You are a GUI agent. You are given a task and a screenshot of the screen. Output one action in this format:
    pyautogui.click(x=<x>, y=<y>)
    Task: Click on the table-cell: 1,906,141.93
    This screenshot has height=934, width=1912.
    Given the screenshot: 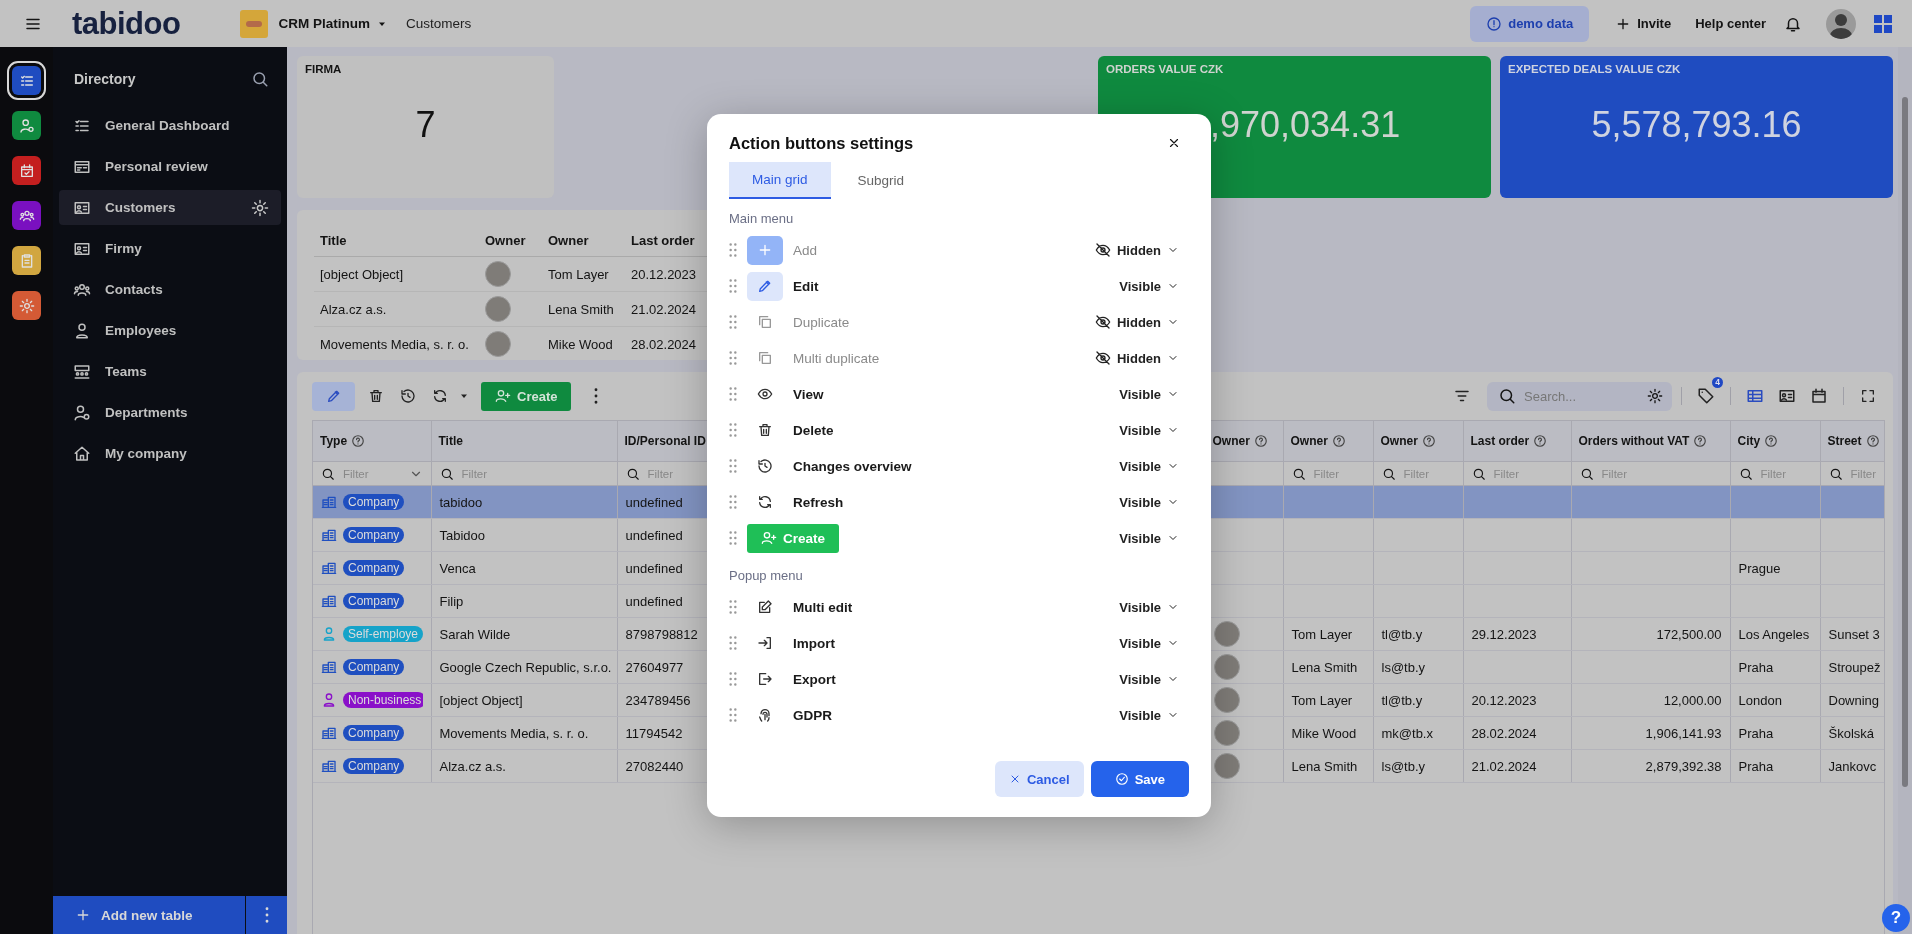 What is the action you would take?
    pyautogui.click(x=1650, y=733)
    